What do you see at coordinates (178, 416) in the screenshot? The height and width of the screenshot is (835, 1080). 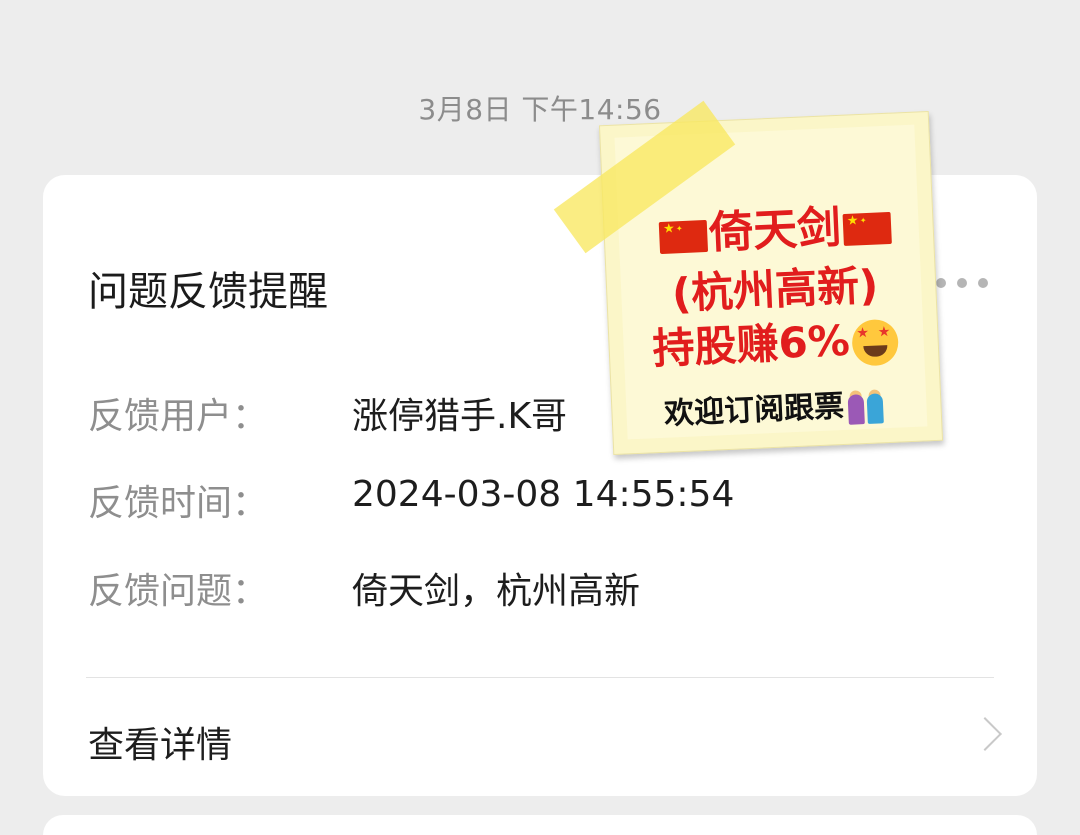 I see `field-label-user: 反馈用户：` at bounding box center [178, 416].